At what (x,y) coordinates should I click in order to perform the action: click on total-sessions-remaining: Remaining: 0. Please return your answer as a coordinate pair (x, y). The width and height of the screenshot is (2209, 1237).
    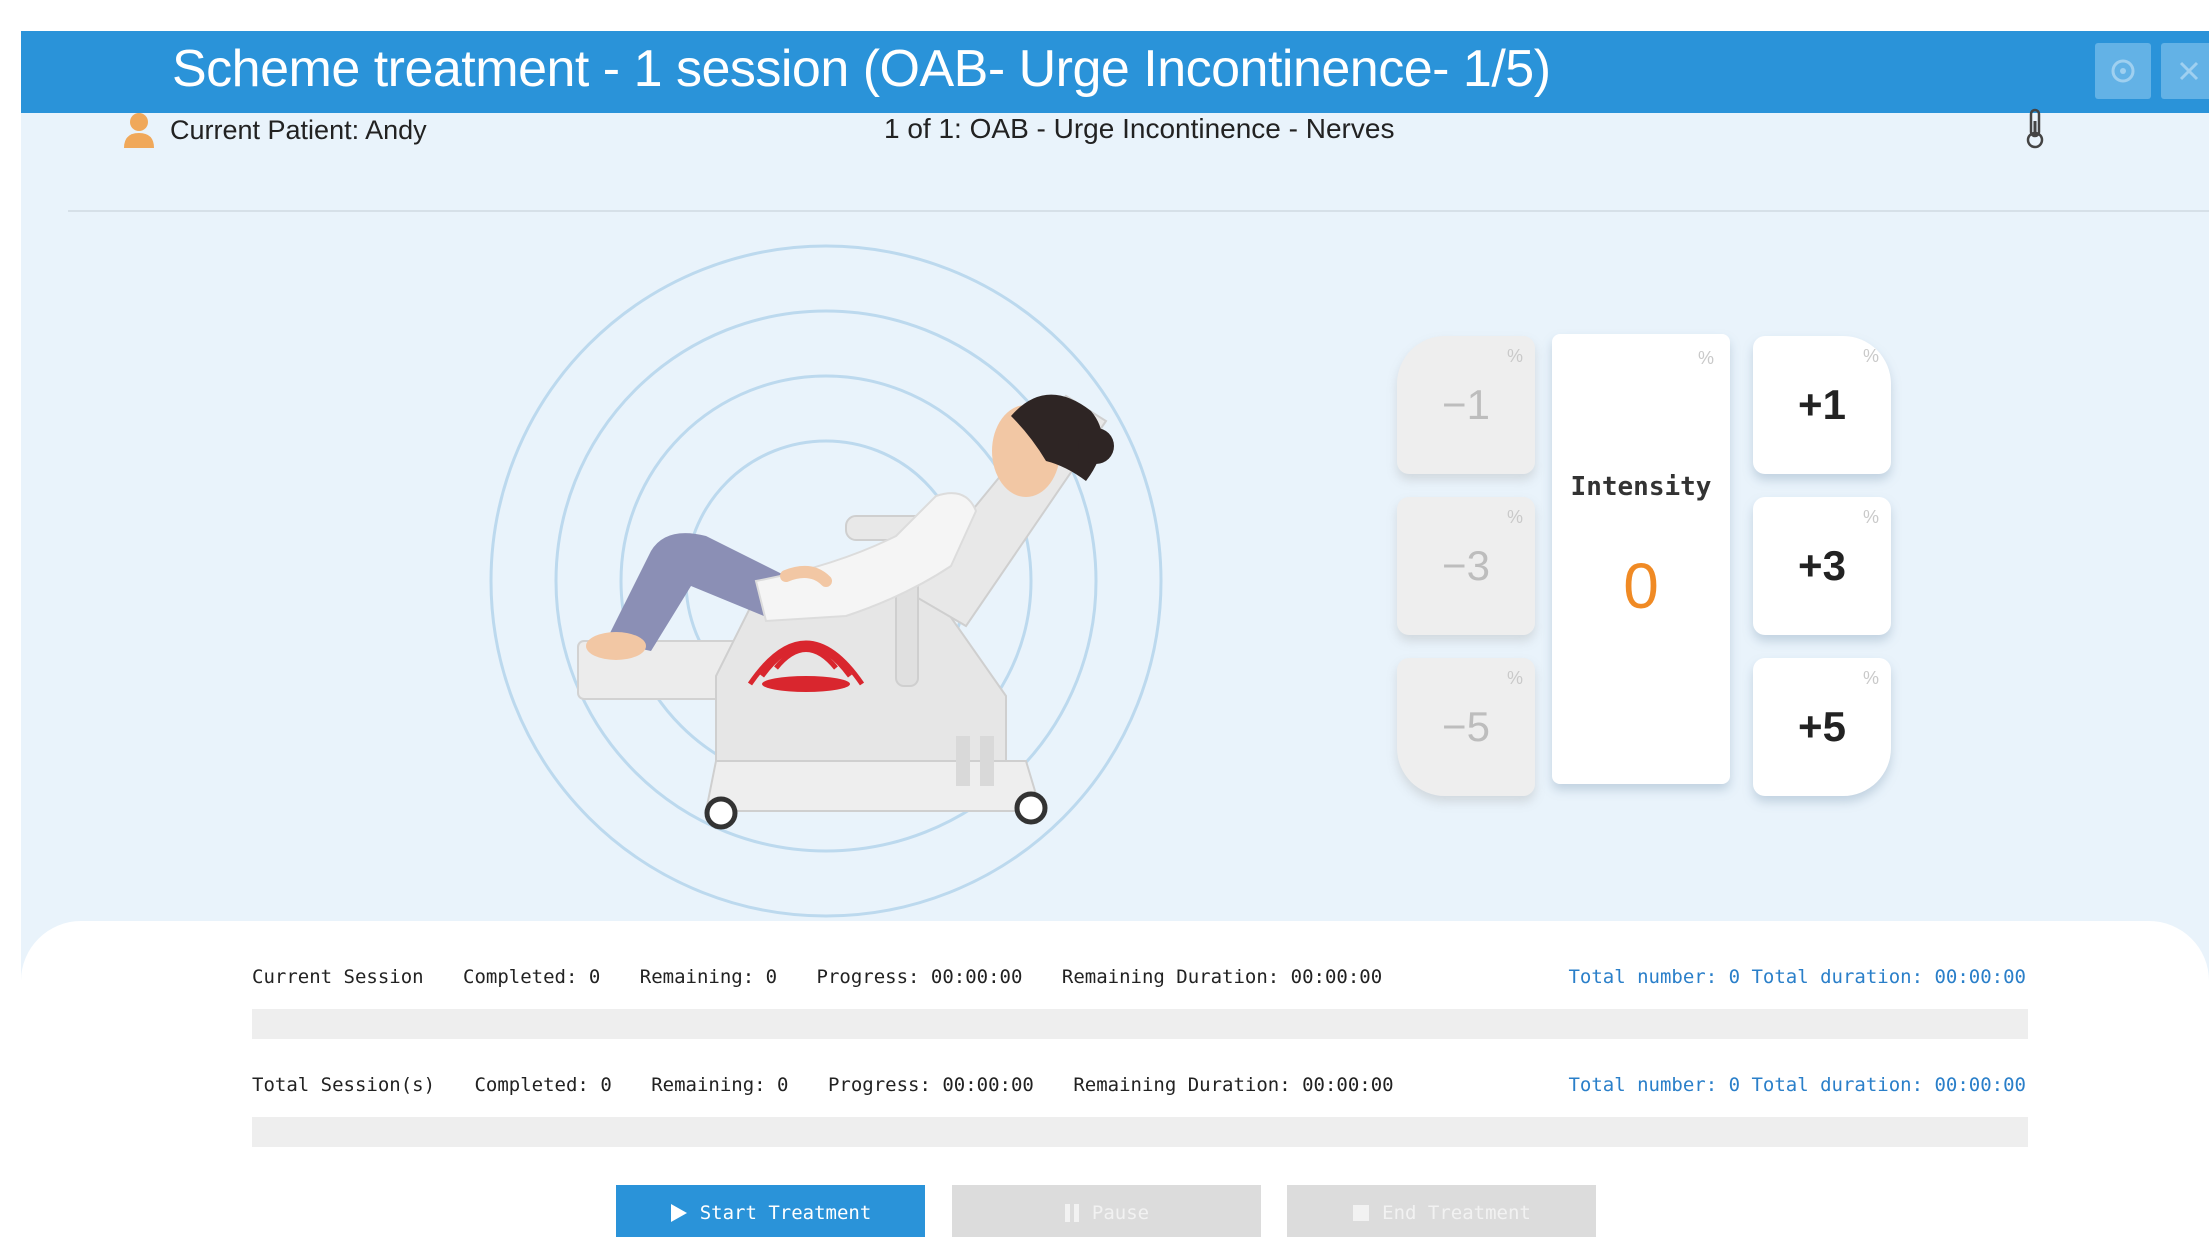
    Looking at the image, I should click on (720, 1085).